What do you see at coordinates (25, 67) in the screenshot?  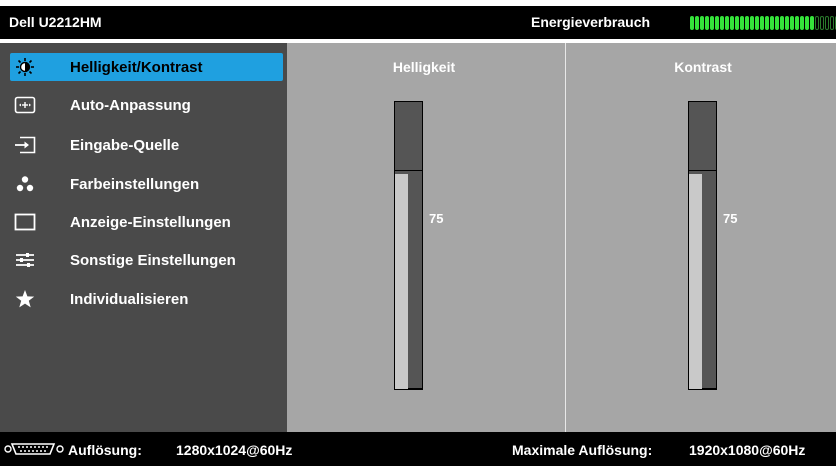 I see `brightness-icon` at bounding box center [25, 67].